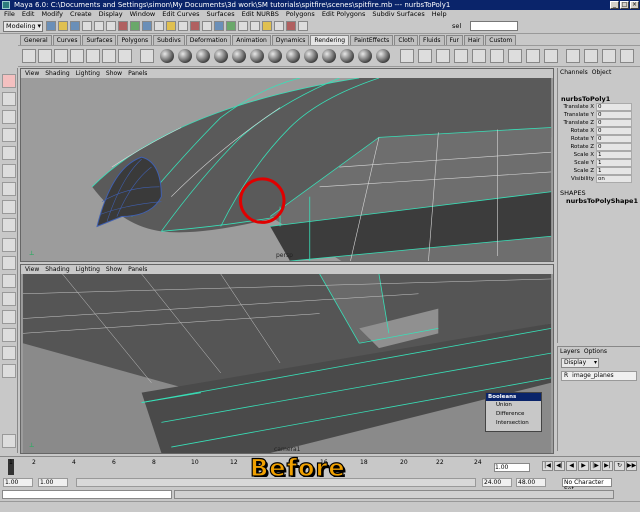 This screenshot has width=640, height=512. What do you see at coordinates (599, 99) in the screenshot?
I see `object-name: nurbsToPoly1` at bounding box center [599, 99].